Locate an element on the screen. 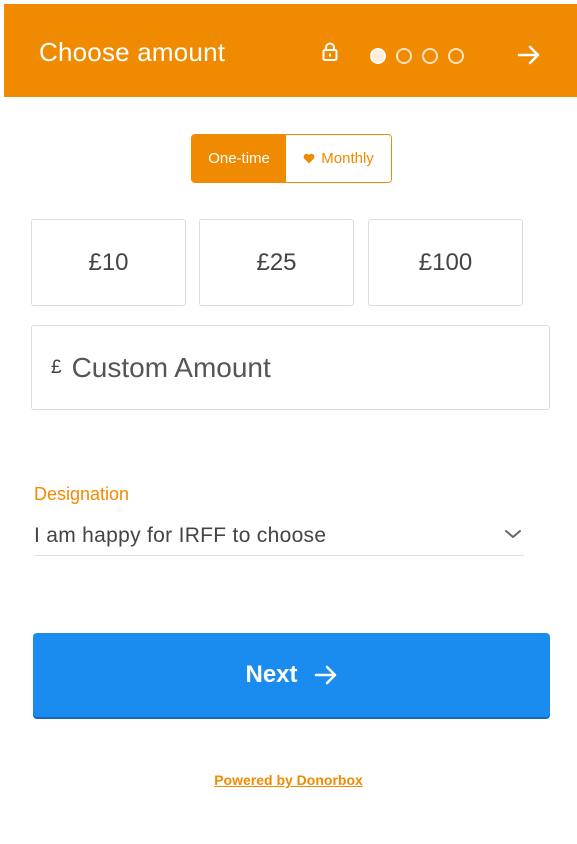 The height and width of the screenshot is (844, 577). currency-symbol: £ is located at coordinates (56, 367).